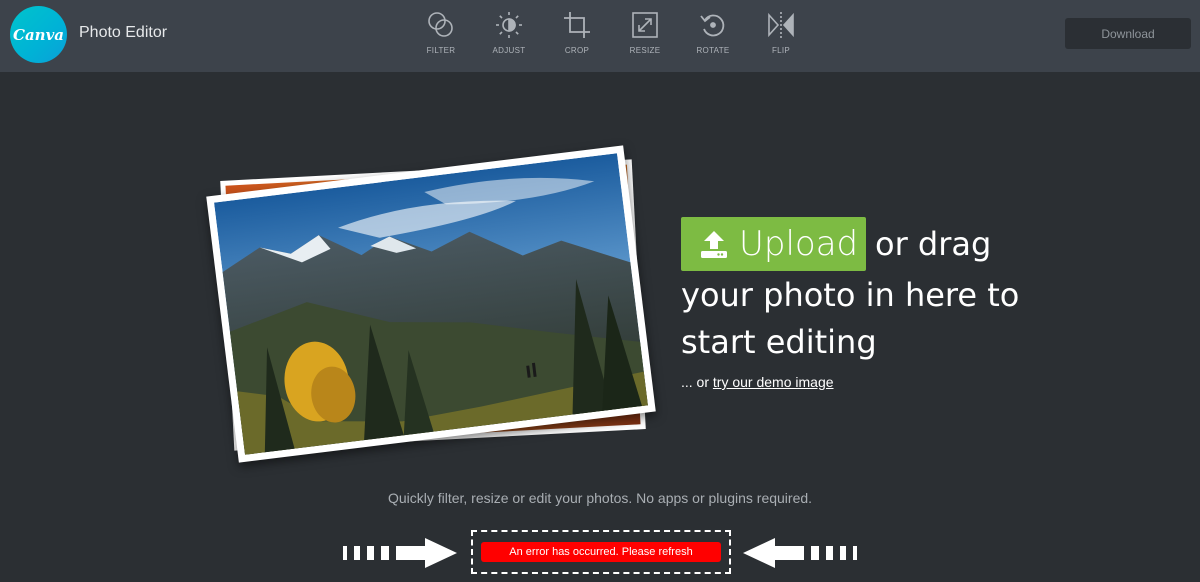 This screenshot has width=1200, height=582. I want to click on tool-filter-label: FILTER, so click(441, 50).